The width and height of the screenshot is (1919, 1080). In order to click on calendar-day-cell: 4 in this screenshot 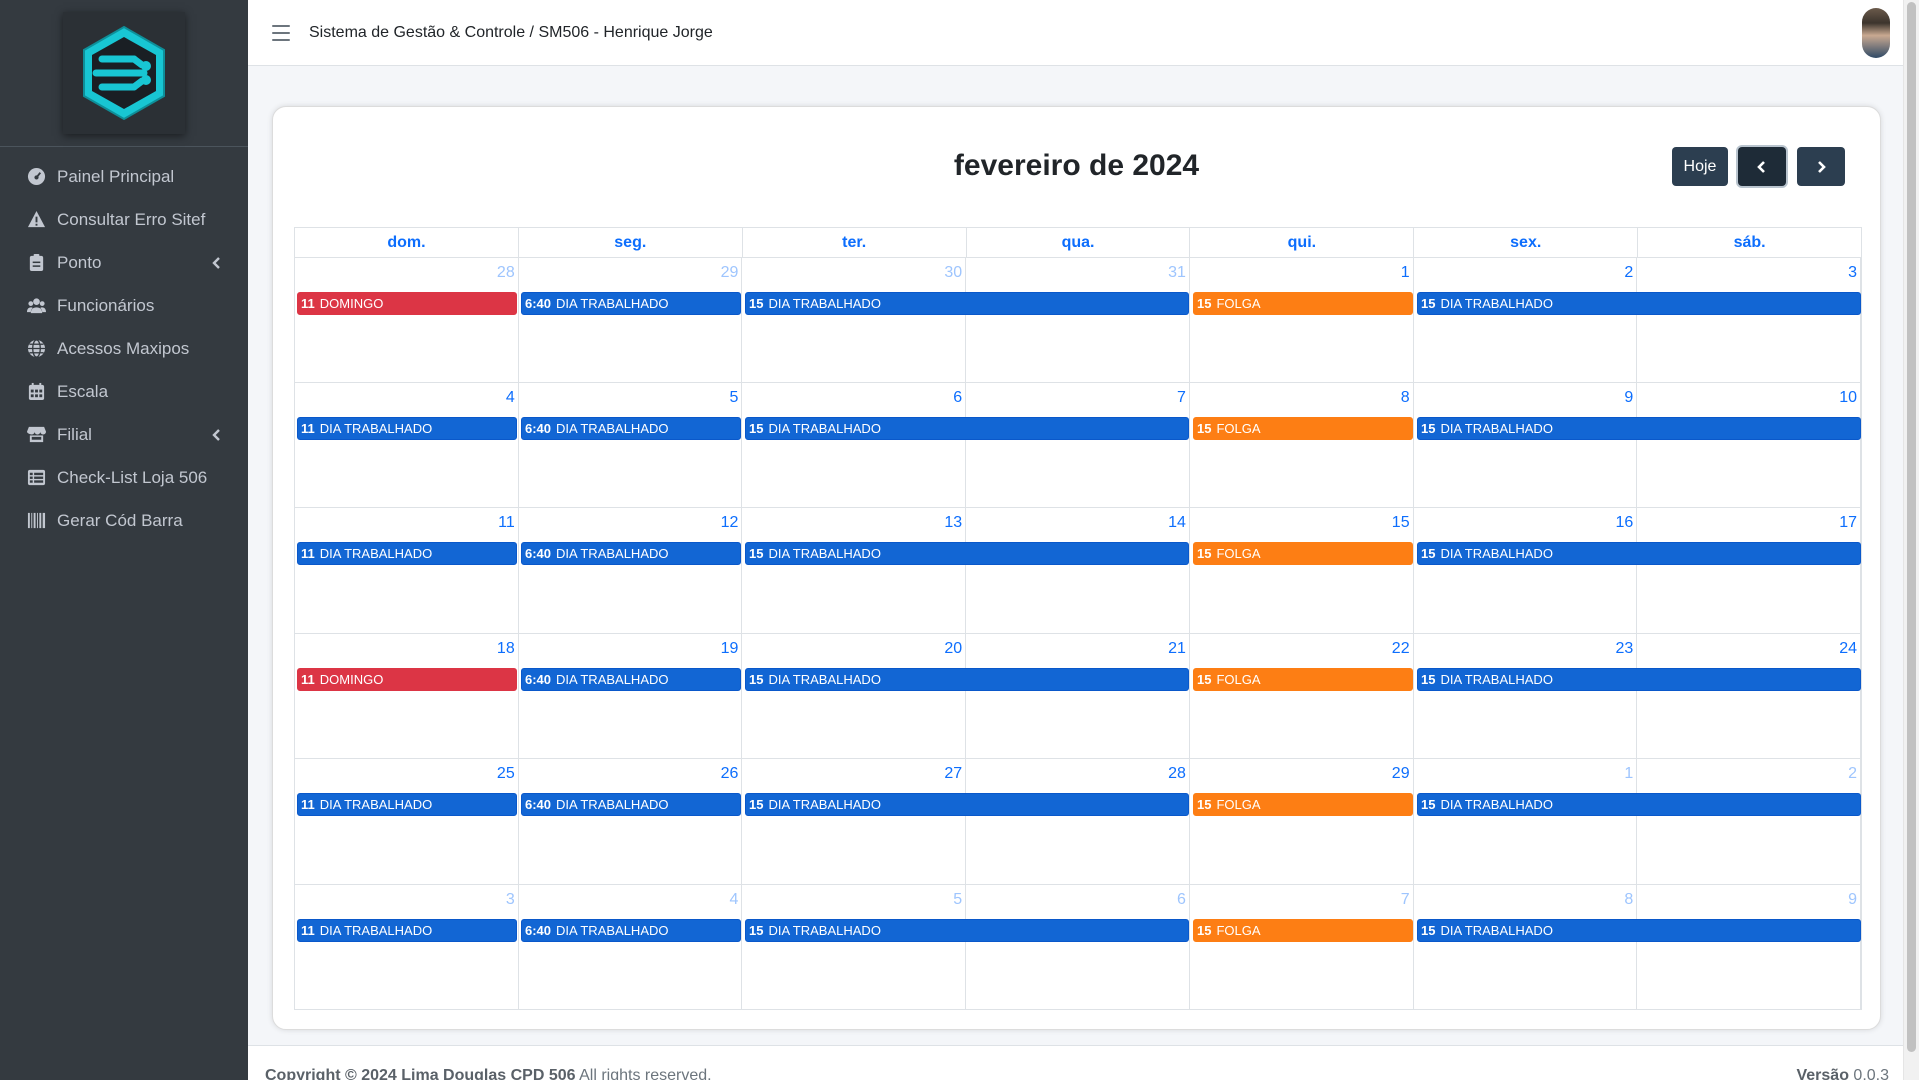, I will do `click(407, 444)`.